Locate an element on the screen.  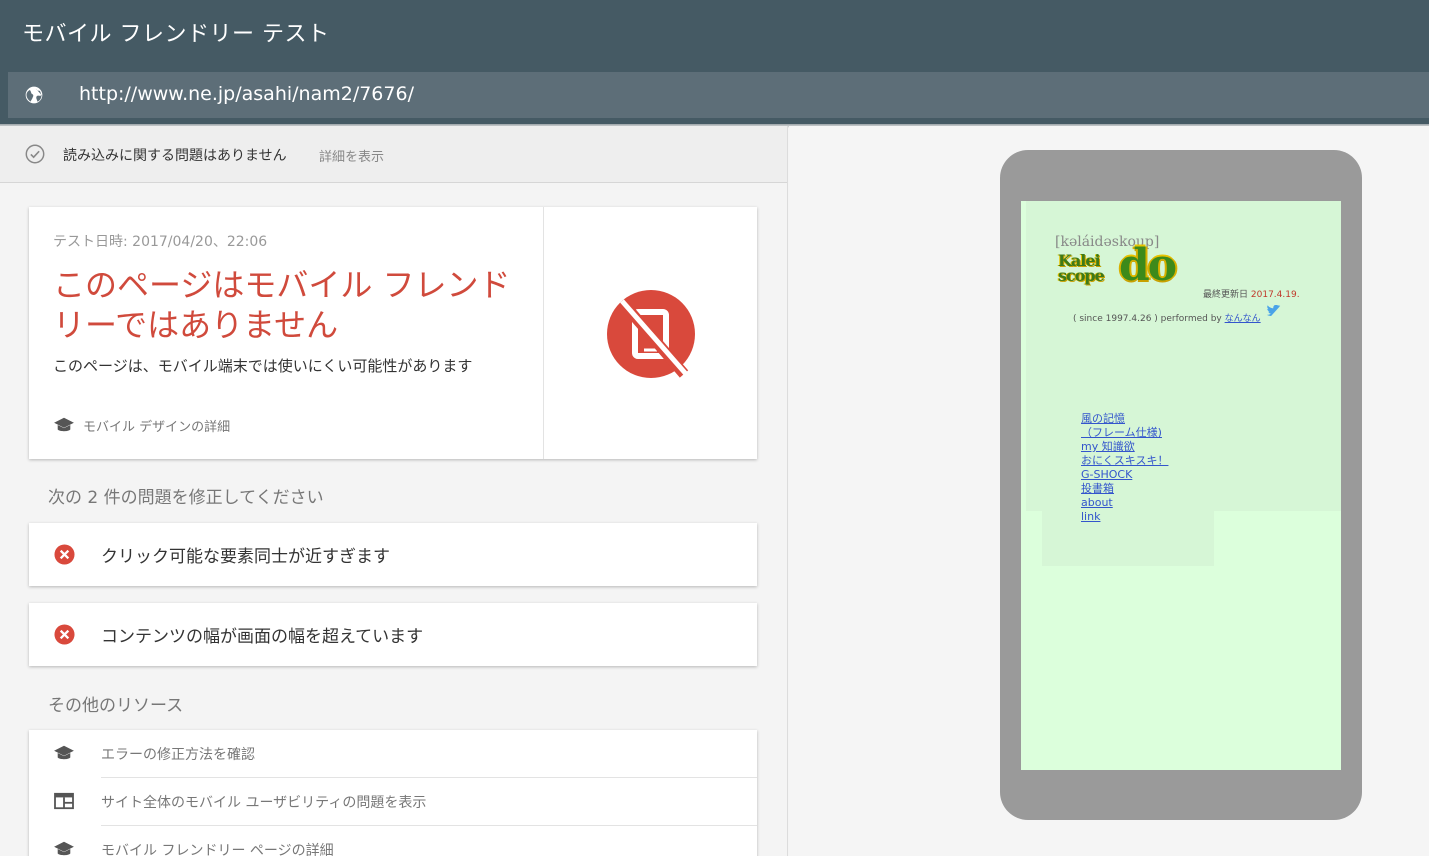
preview-link: おにくスキスキ！ is located at coordinates (1124, 461).